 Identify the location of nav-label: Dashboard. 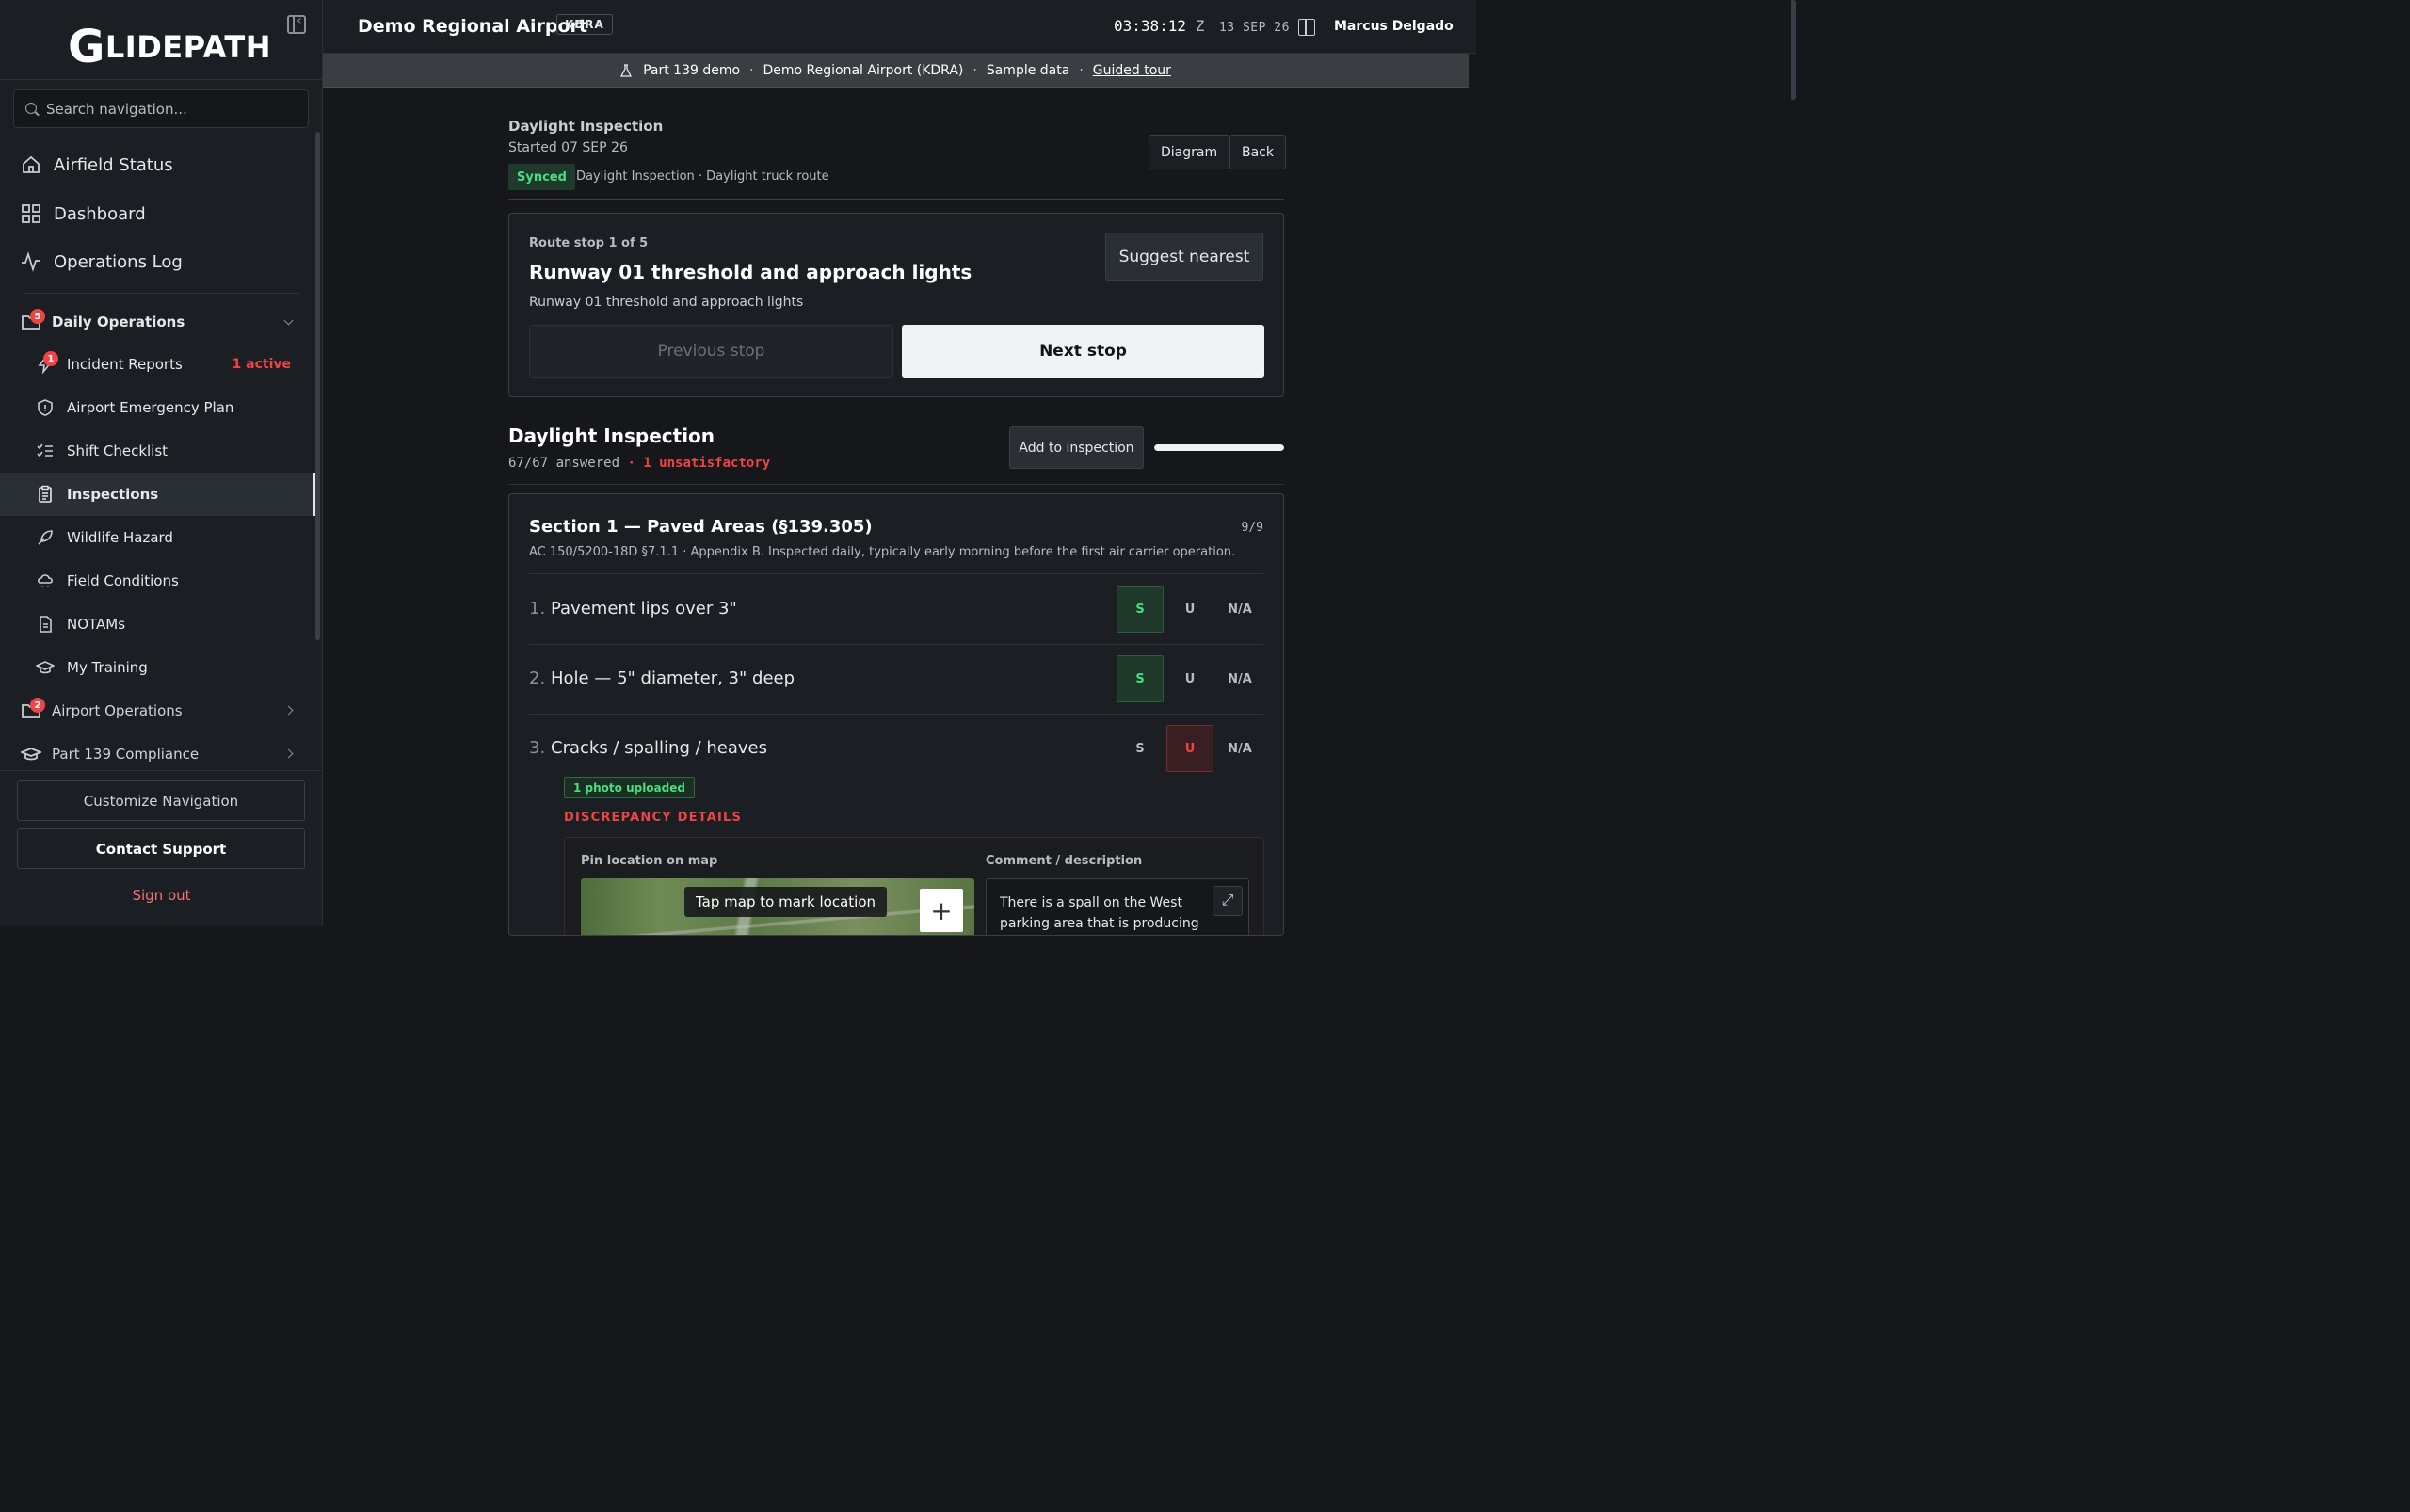
(100, 213).